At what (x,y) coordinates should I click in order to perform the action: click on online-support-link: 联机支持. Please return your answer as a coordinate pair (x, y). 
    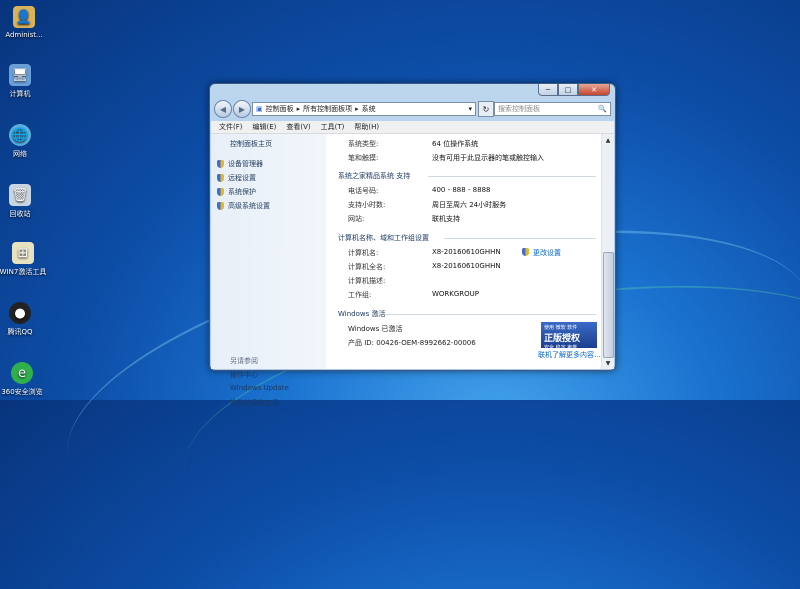
    Looking at the image, I should click on (446, 219).